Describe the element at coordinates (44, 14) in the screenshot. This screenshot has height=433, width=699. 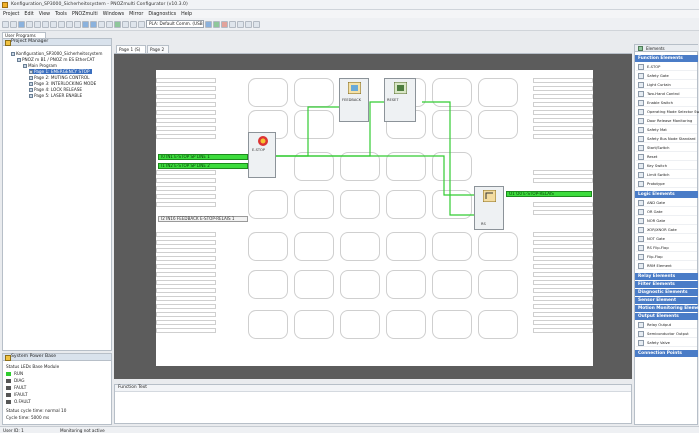
I see `menu-view: View` at that location.